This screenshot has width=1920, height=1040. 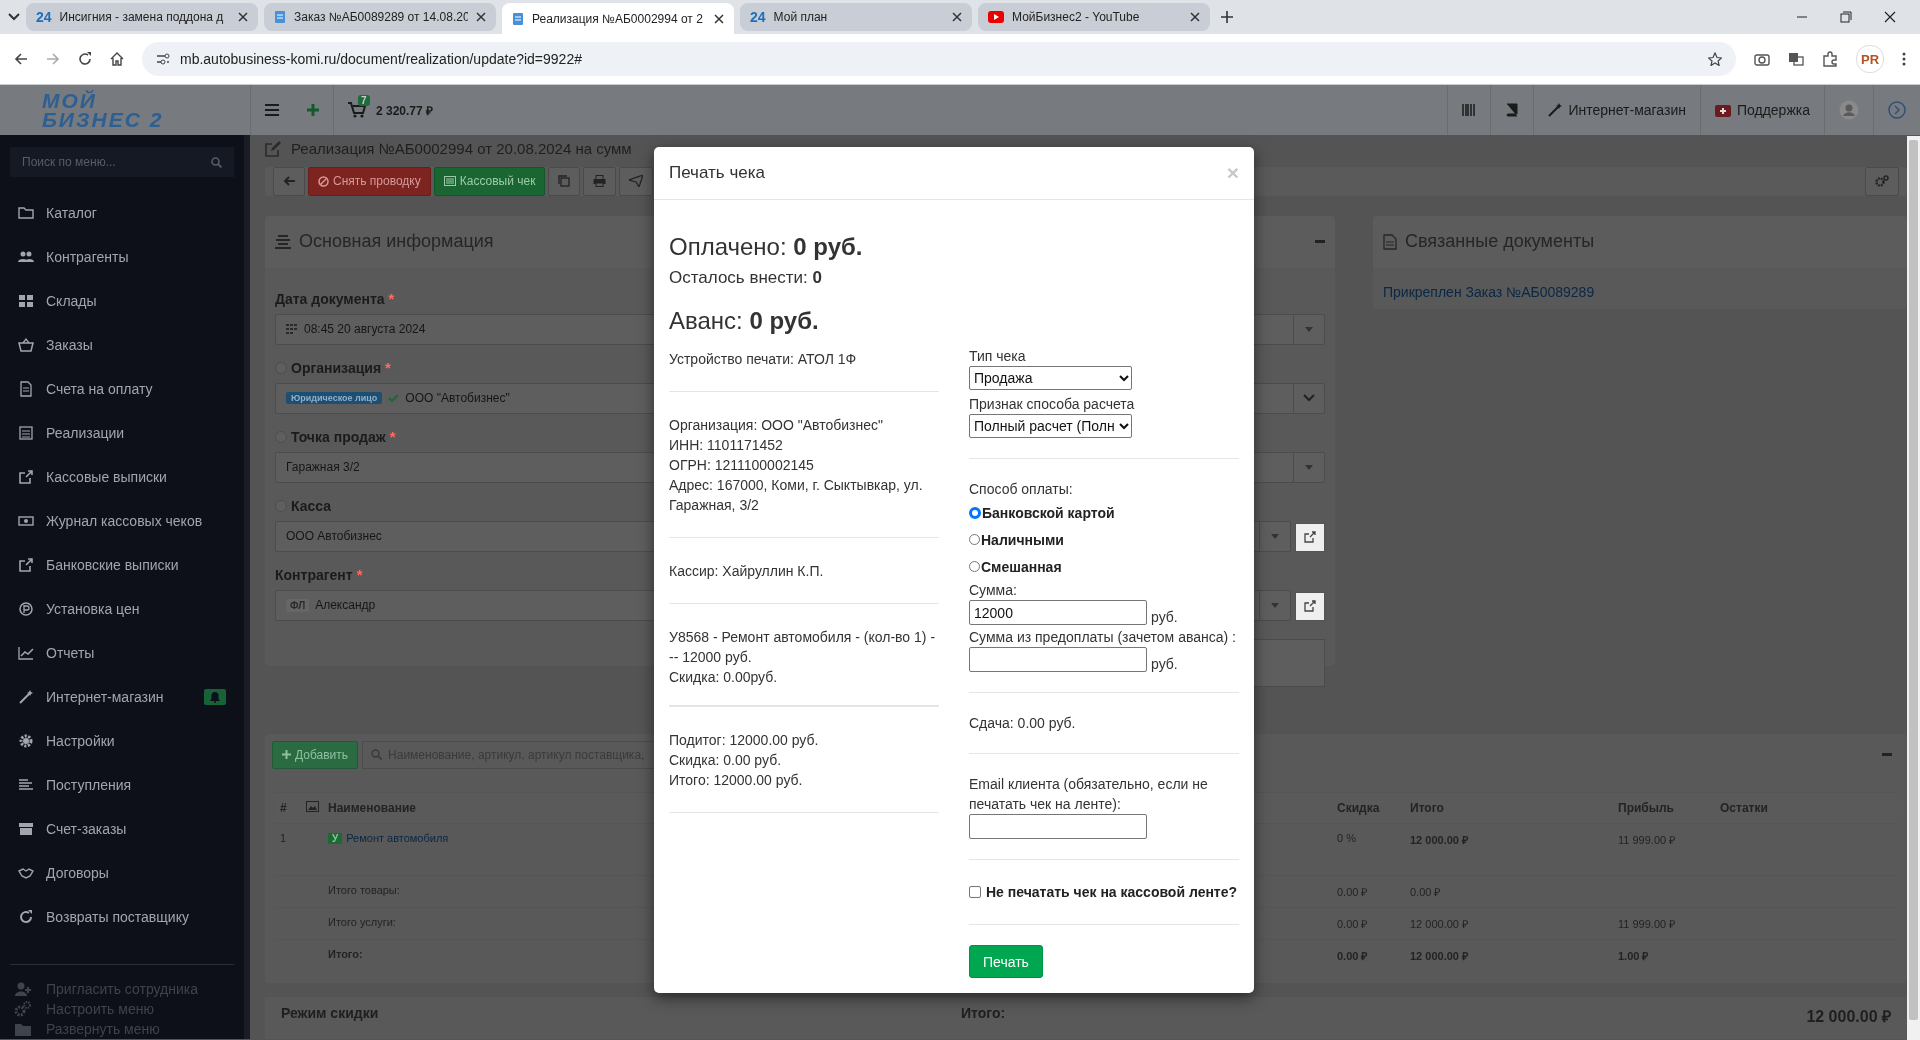 What do you see at coordinates (26, 653) in the screenshot?
I see `line-chart-icon` at bounding box center [26, 653].